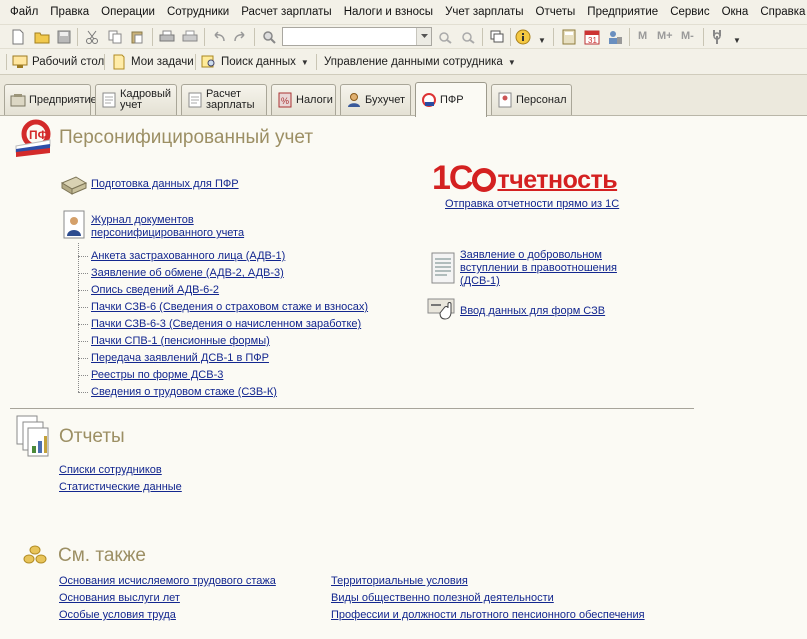  Describe the element at coordinates (184, 392) in the screenshot. I see `link-szvk: Сведения о трудовом стаже (СЗВ-К)` at that location.